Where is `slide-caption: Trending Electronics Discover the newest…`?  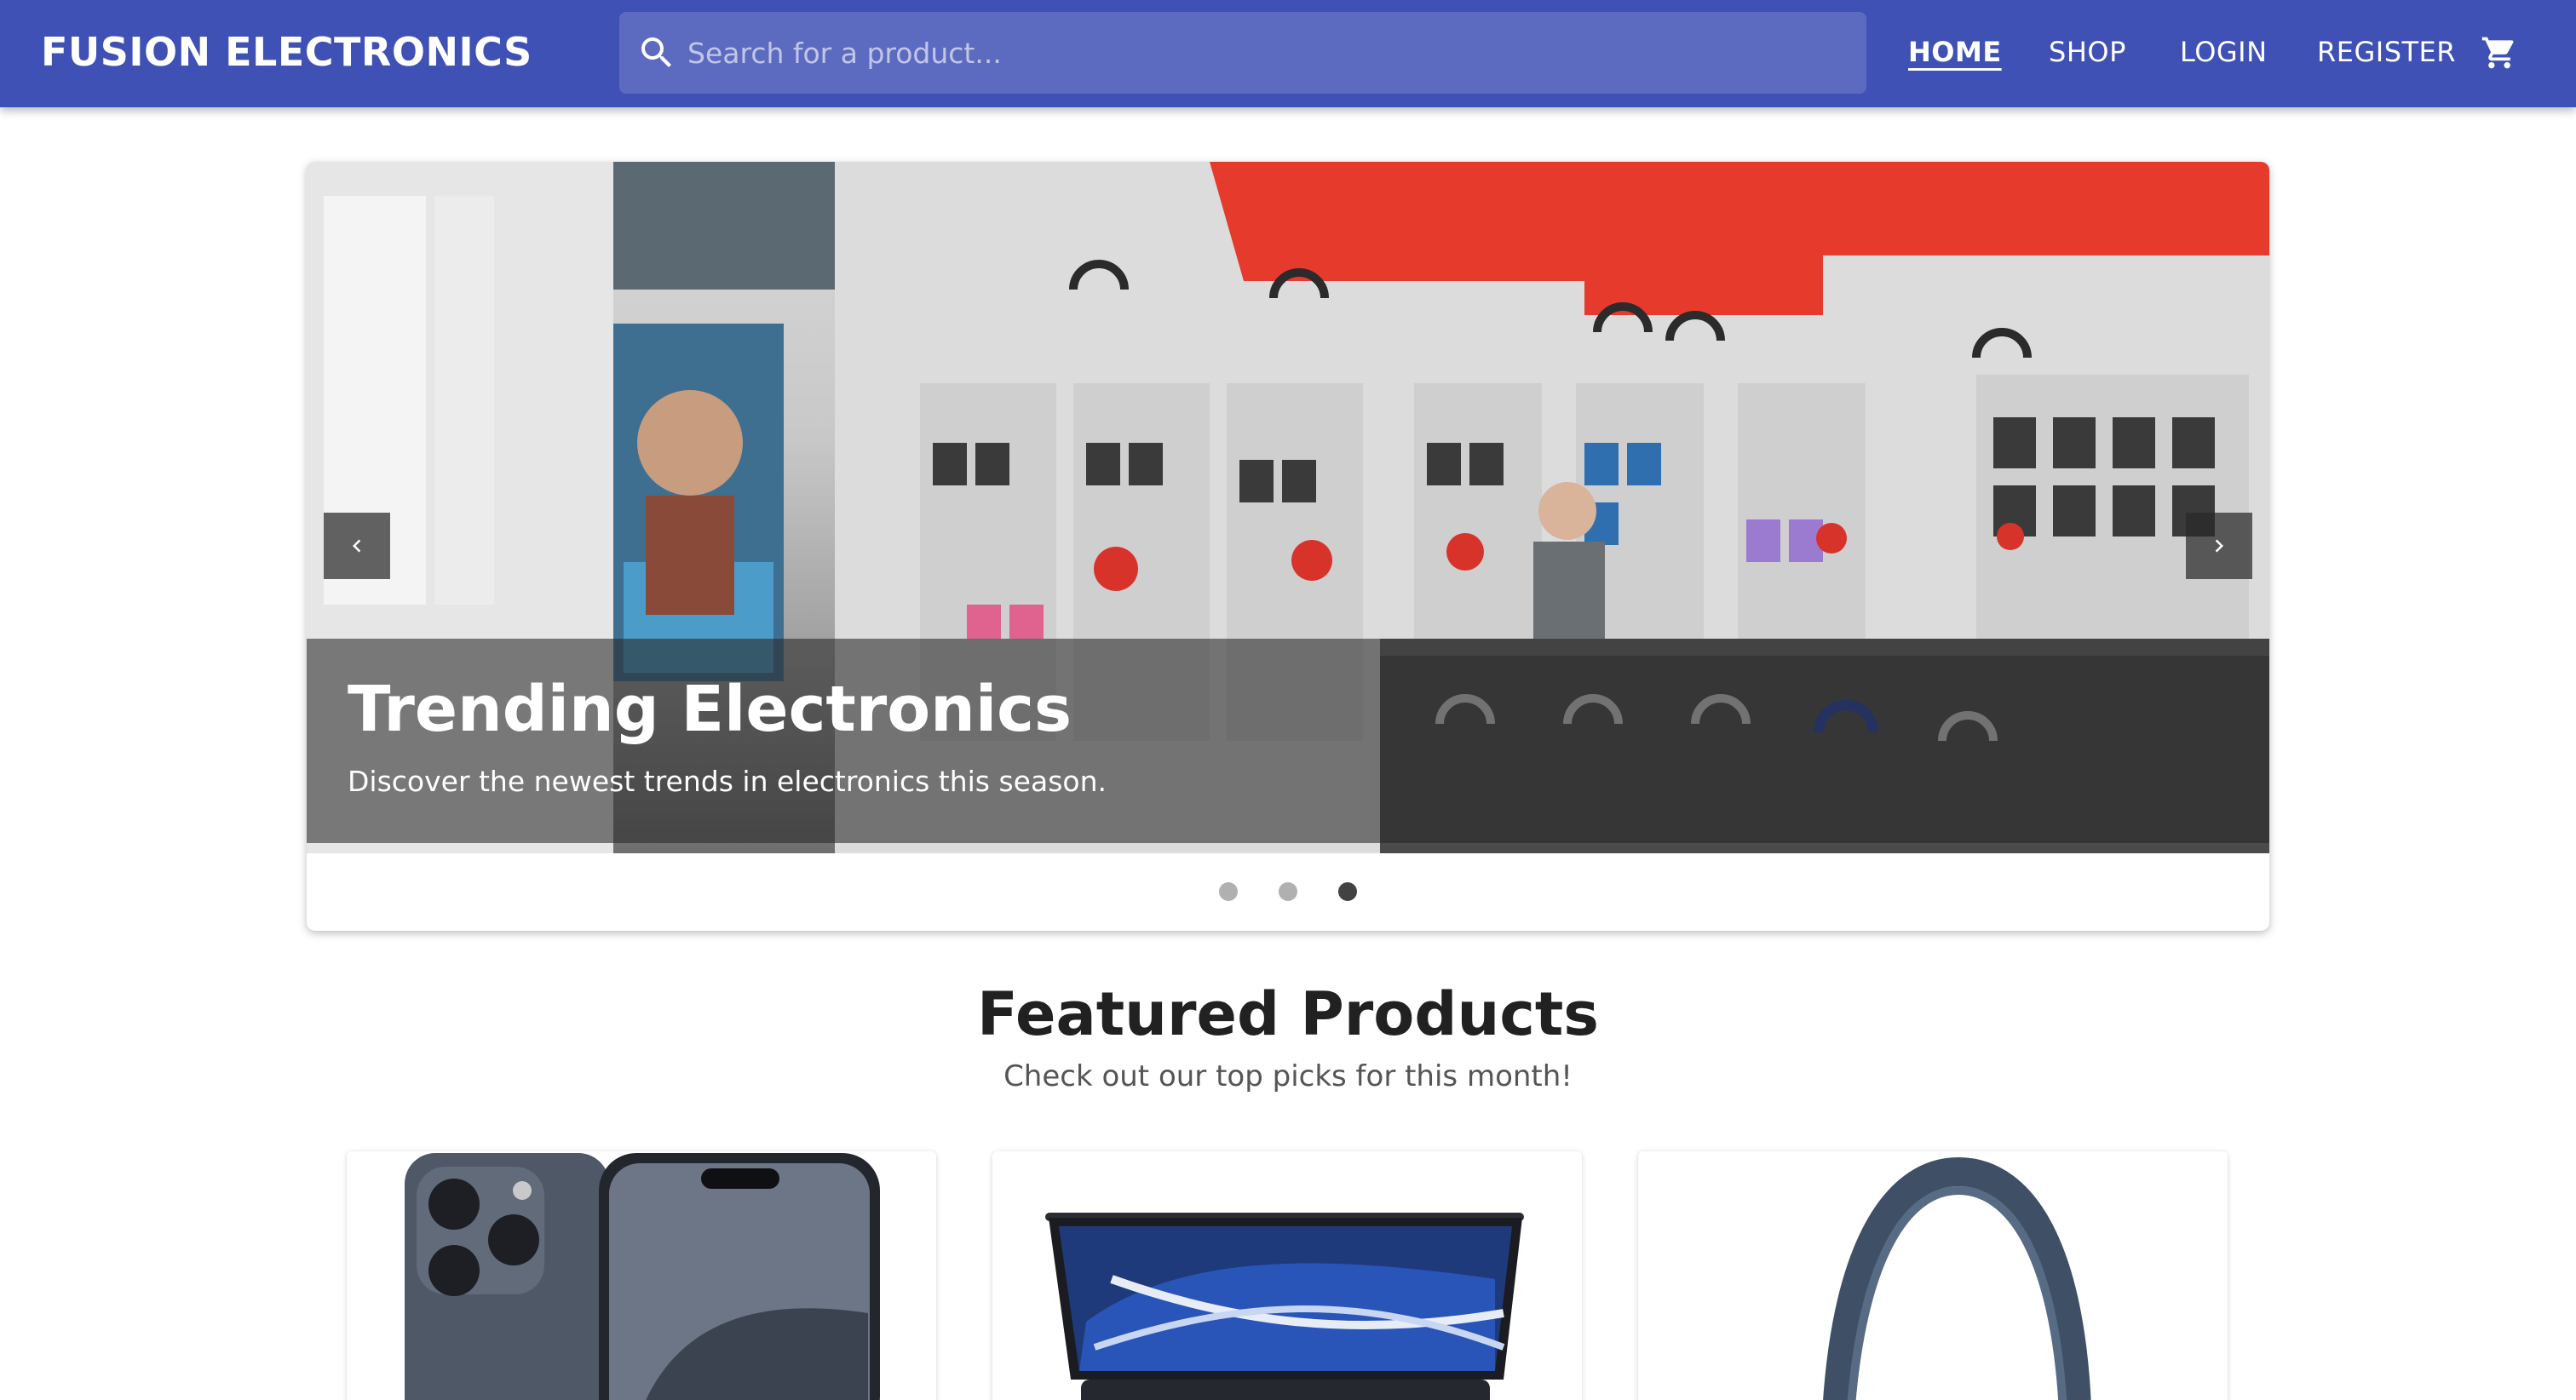 slide-caption: Trending Electronics Discover the newest… is located at coordinates (1288, 741).